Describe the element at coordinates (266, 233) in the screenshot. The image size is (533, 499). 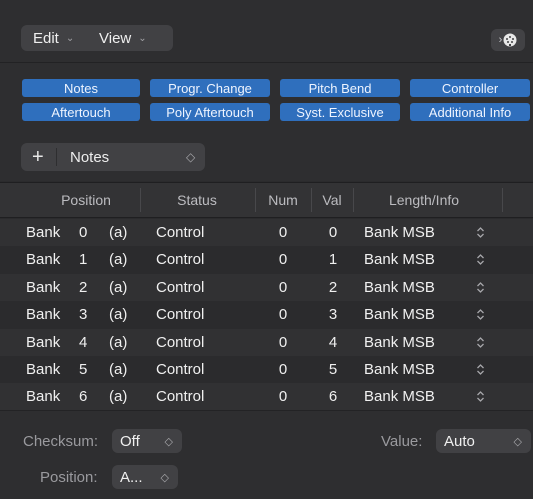
I see `table-row: Bank 0 (a) Control 0 0 Bank MSB` at that location.